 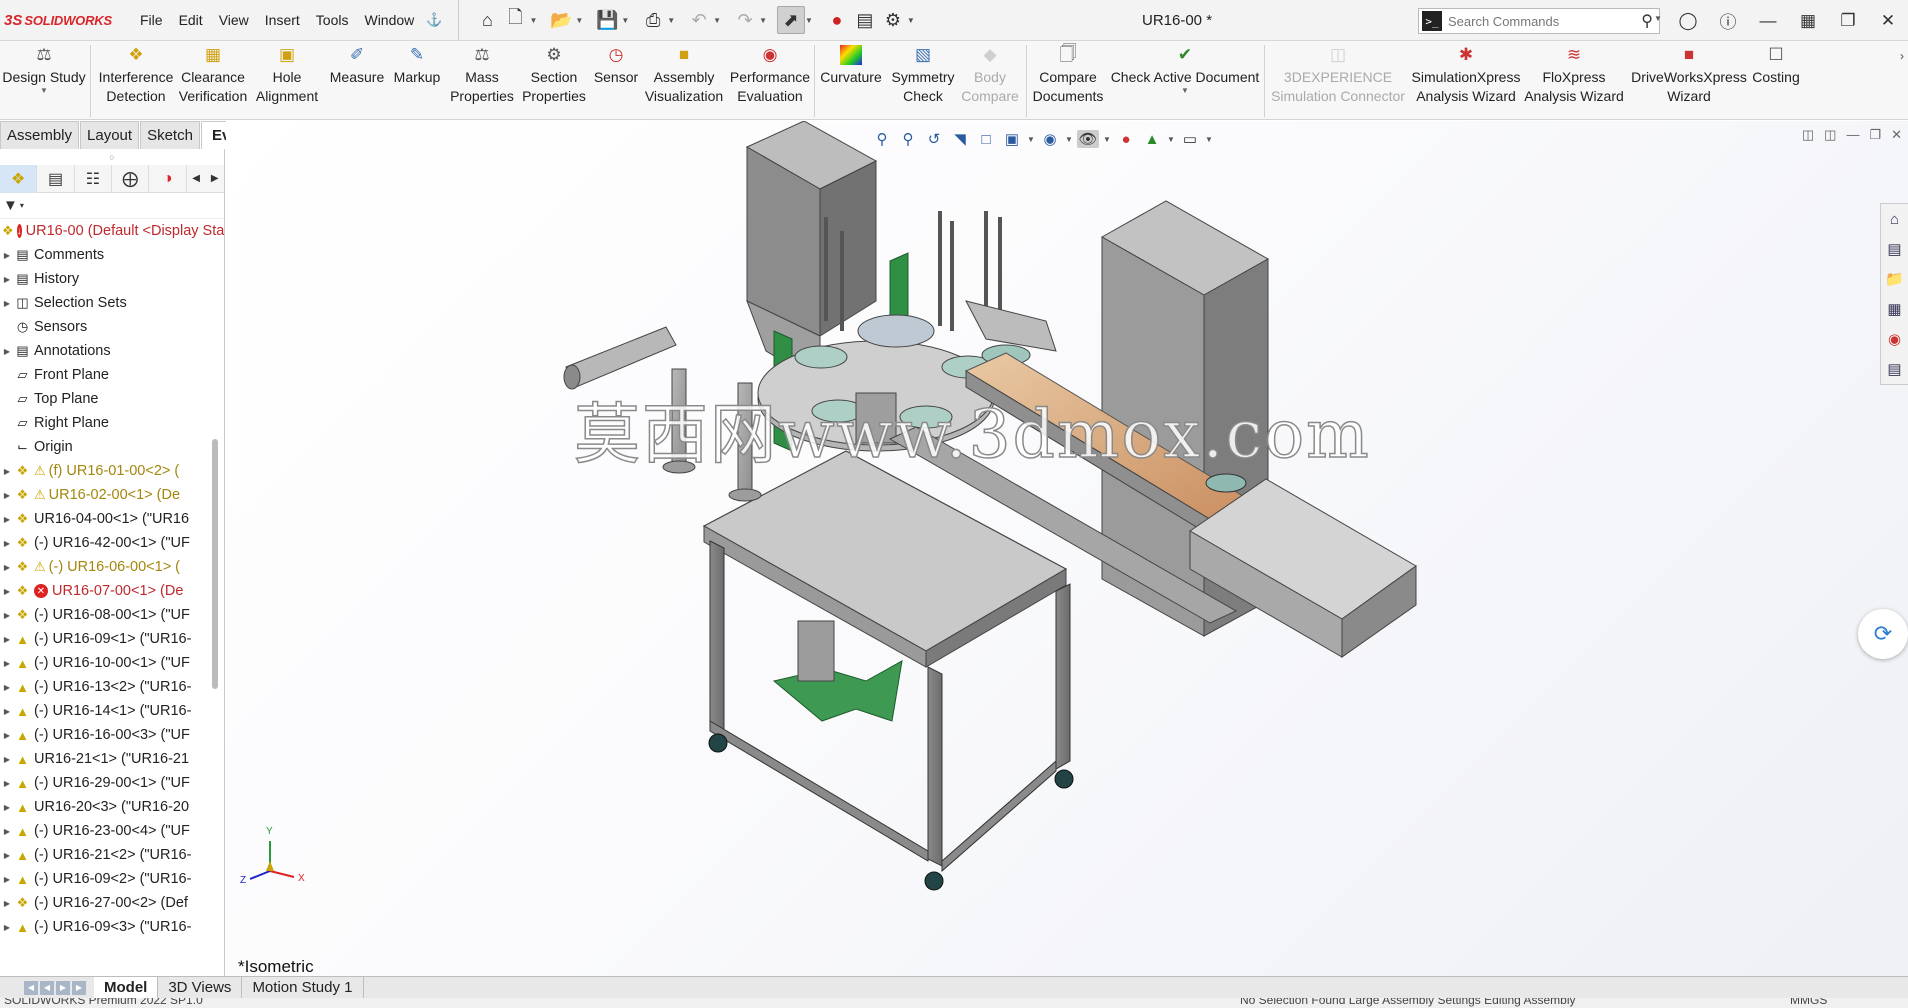 What do you see at coordinates (1658, 18) in the screenshot?
I see `search-dropdown-icon: ▼` at bounding box center [1658, 18].